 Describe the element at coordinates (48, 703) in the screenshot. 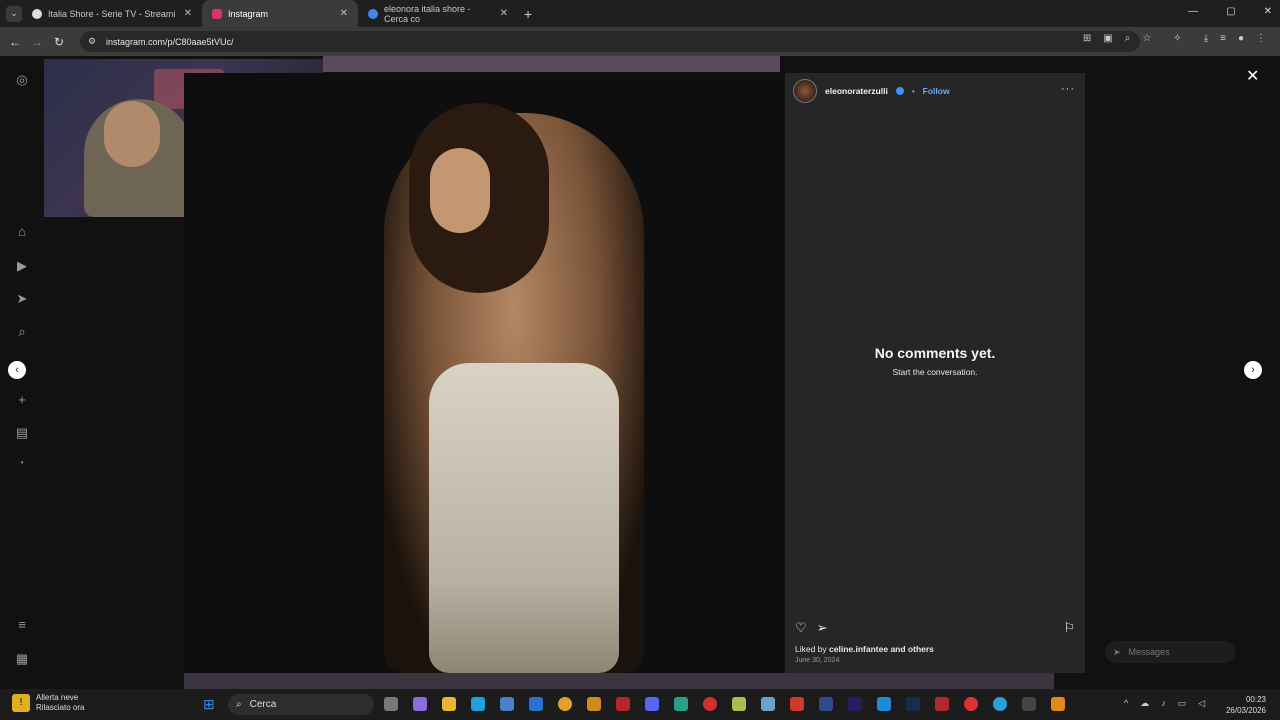

I see `weather-widget: ! Allerta neve Rilasciato ora` at that location.